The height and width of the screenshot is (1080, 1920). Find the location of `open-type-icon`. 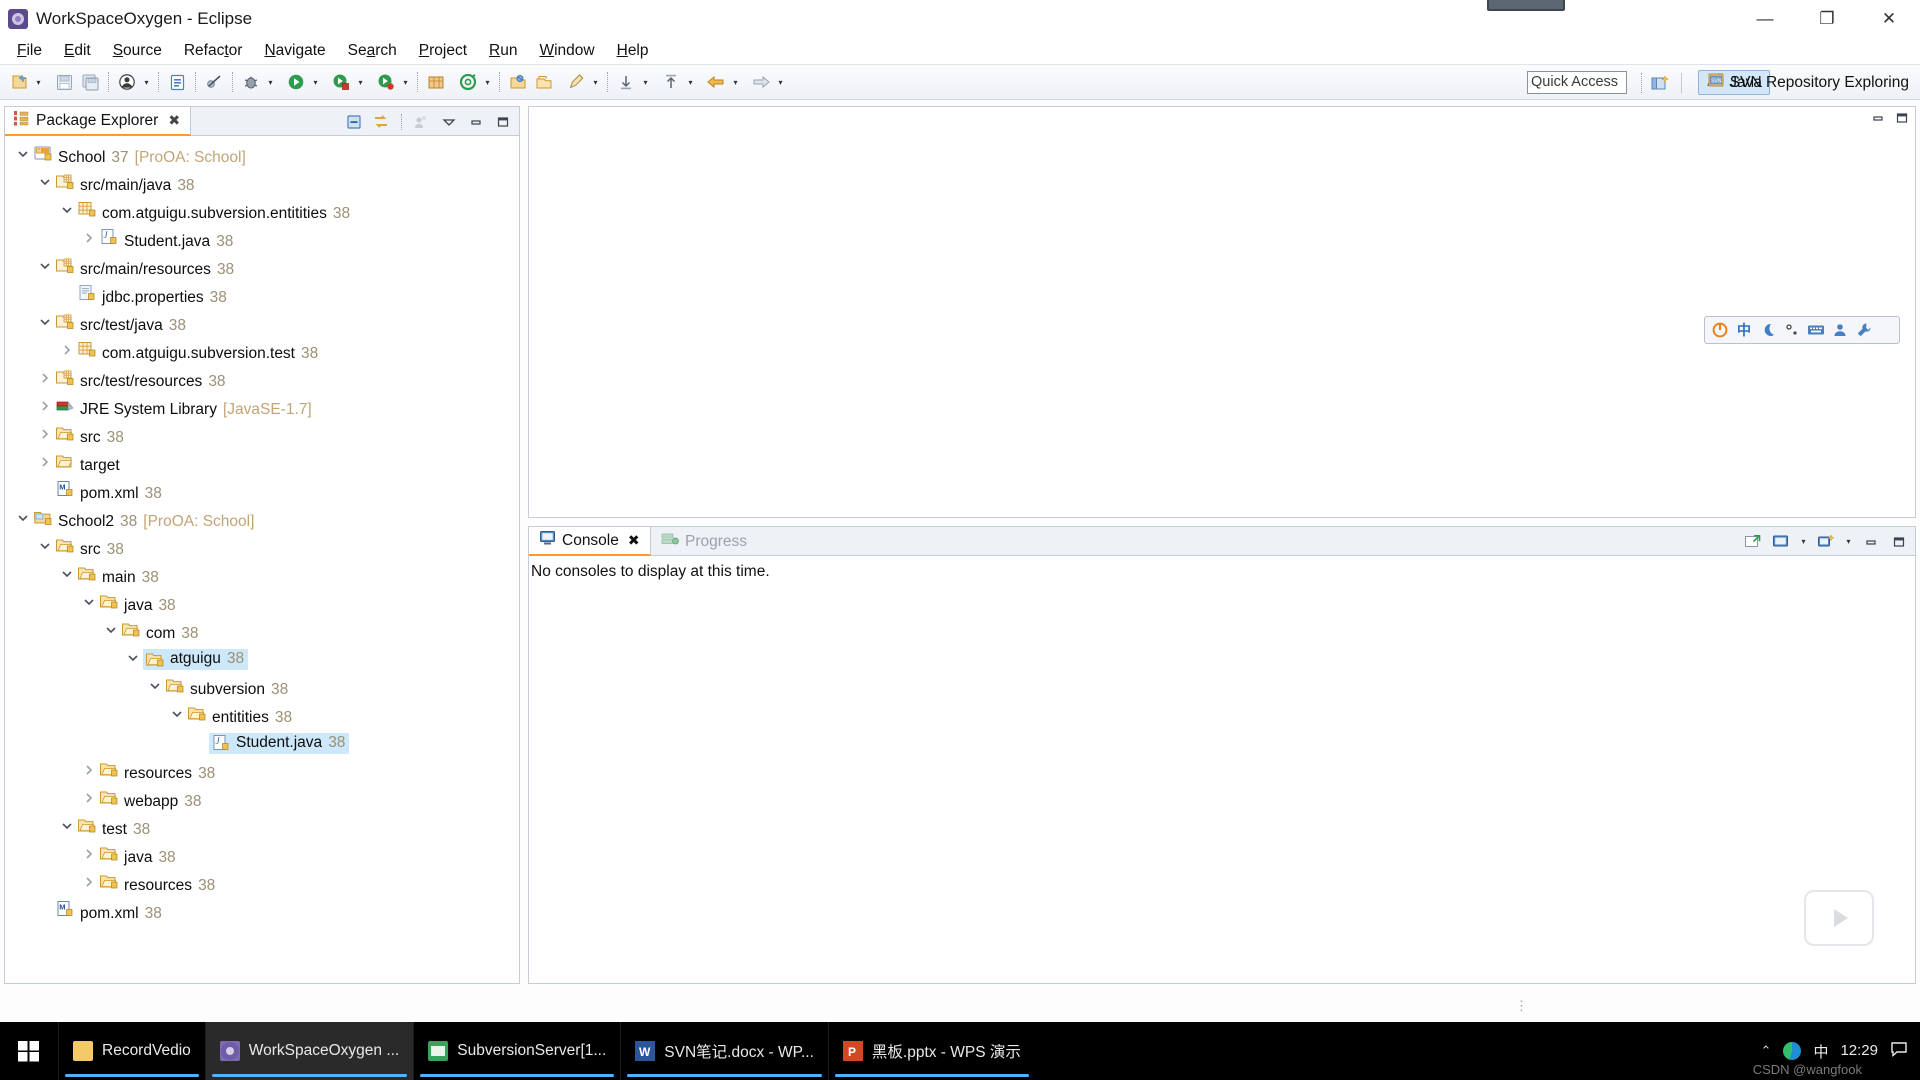

open-type-icon is located at coordinates (518, 82).